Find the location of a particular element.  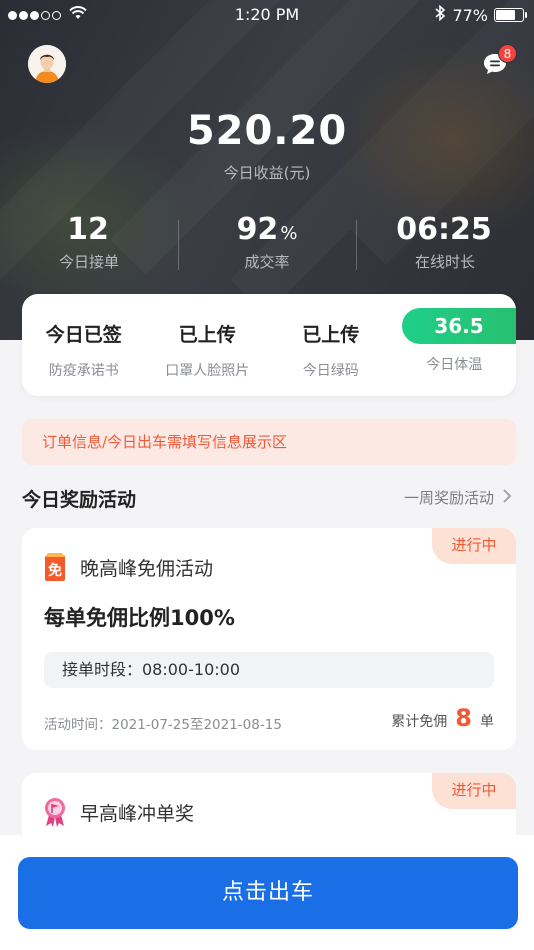

bottom-bar: 点击出车 is located at coordinates (267, 892).